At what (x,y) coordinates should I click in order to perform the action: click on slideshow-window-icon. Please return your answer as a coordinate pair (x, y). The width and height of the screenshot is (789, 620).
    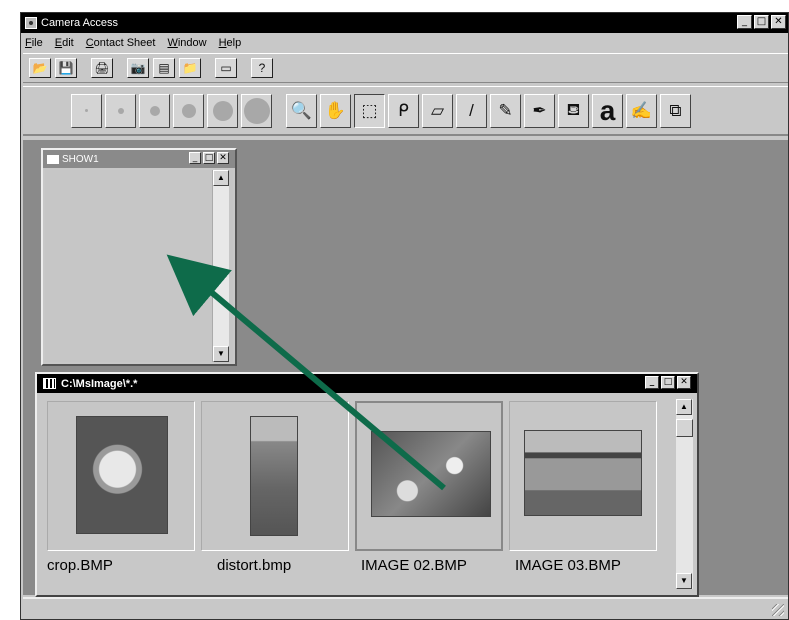
    Looking at the image, I should click on (53, 159).